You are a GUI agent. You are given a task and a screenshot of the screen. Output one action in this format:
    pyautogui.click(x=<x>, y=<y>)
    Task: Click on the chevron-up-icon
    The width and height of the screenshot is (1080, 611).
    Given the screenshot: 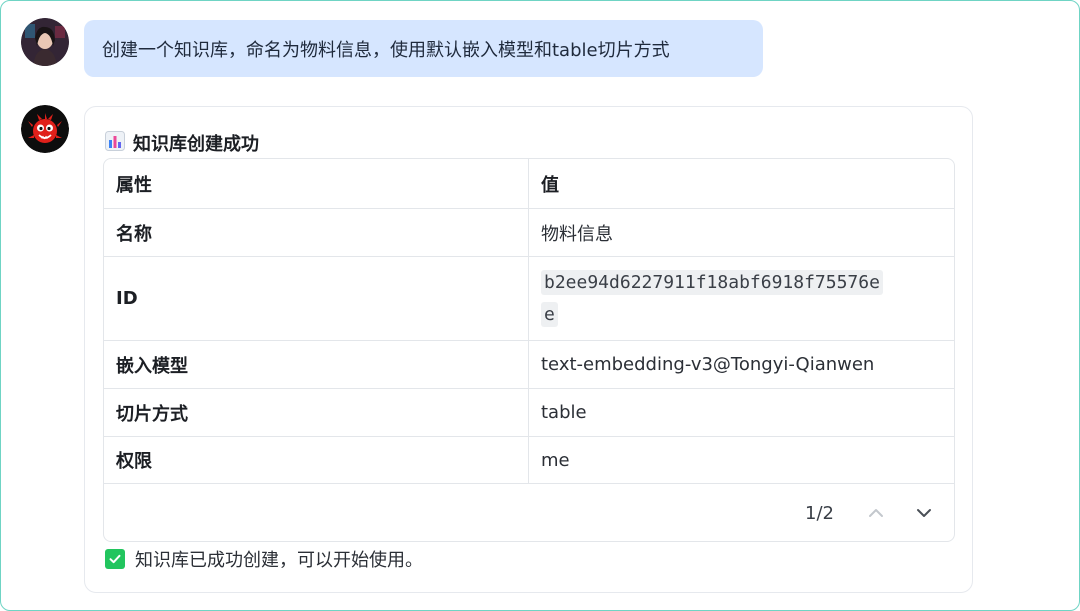 What is the action you would take?
    pyautogui.click(x=876, y=513)
    